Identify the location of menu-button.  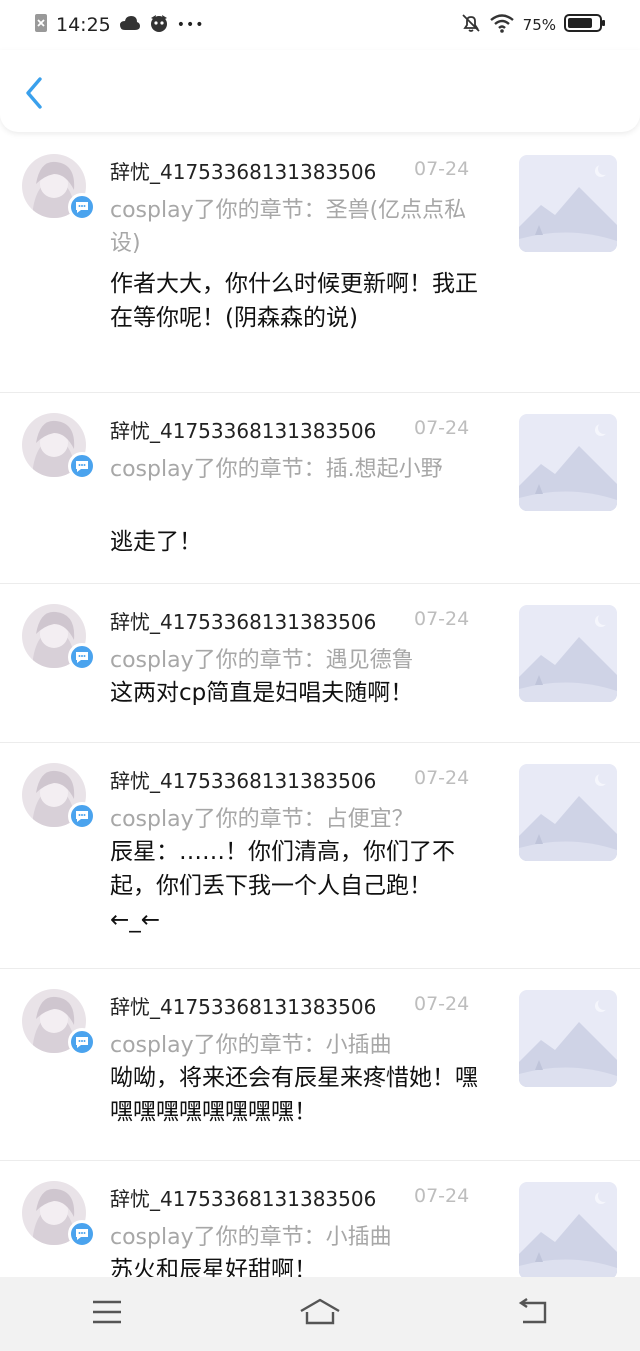
(107, 1314).